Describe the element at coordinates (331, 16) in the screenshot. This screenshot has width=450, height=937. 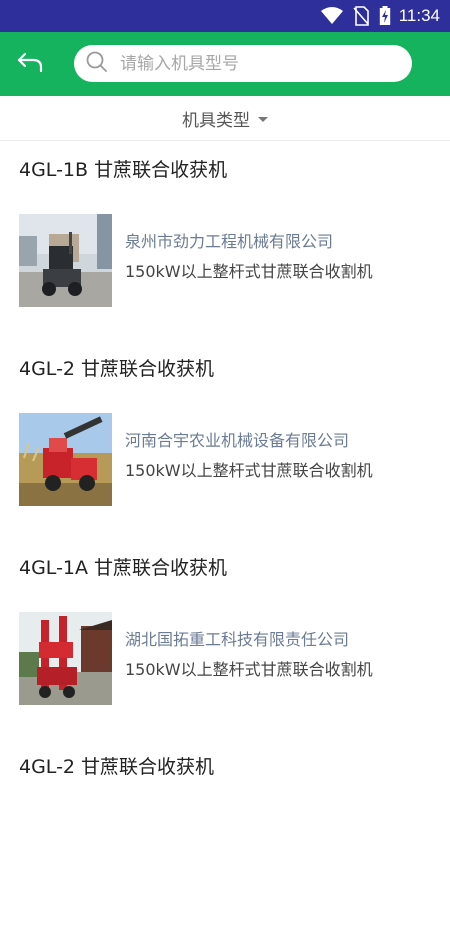
I see `wifi-icon` at that location.